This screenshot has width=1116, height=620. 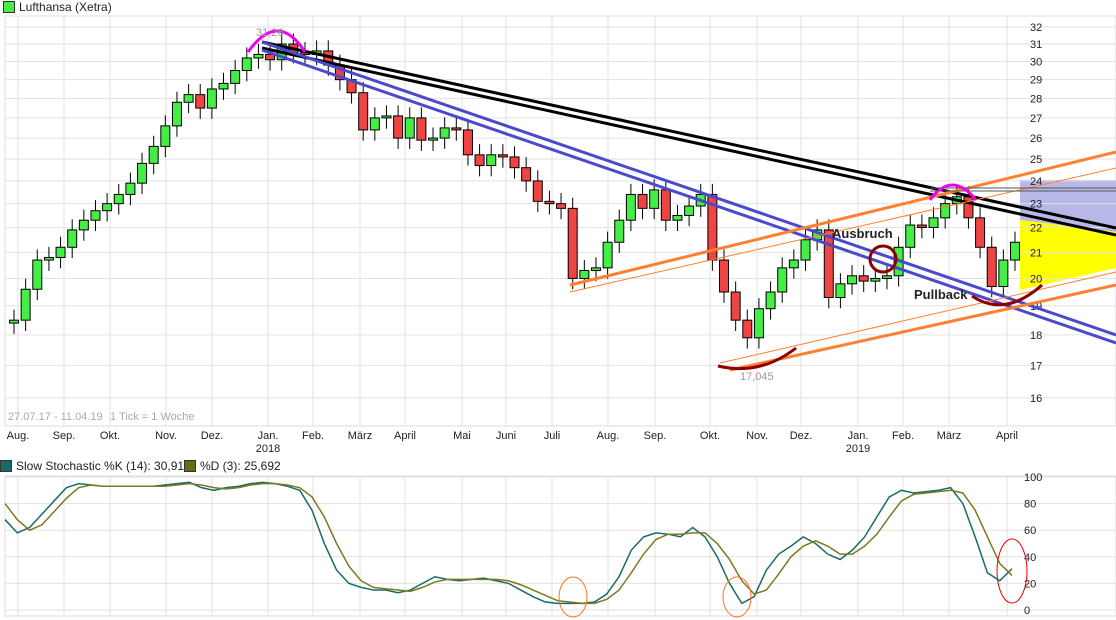 What do you see at coordinates (1036, 81) in the screenshot?
I see `y-tick-label: 29` at bounding box center [1036, 81].